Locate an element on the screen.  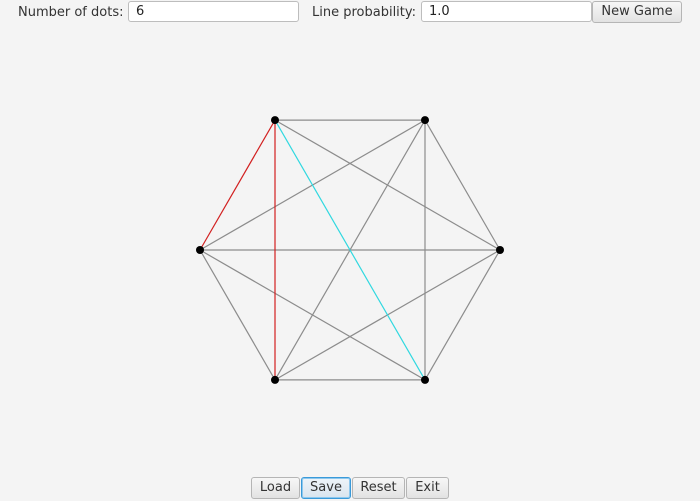
dots-count-input: 6 is located at coordinates (213, 11).